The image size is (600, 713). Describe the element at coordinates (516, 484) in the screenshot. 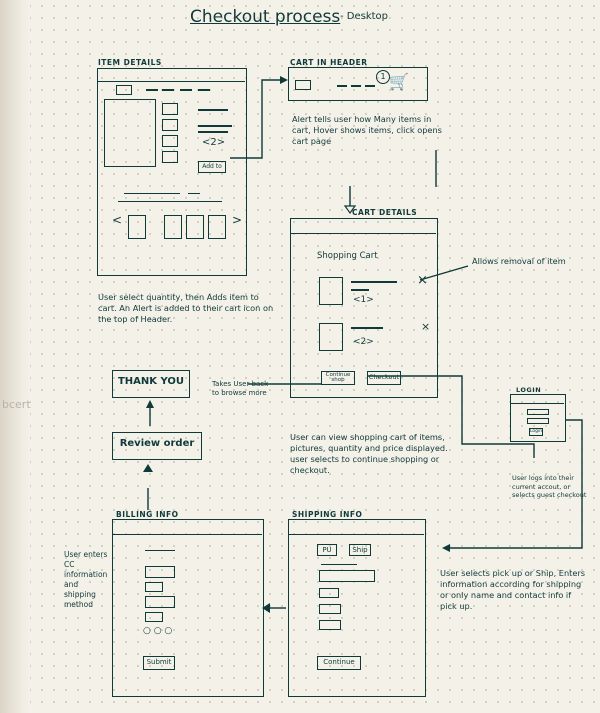

I see `connector-login-shipping` at that location.